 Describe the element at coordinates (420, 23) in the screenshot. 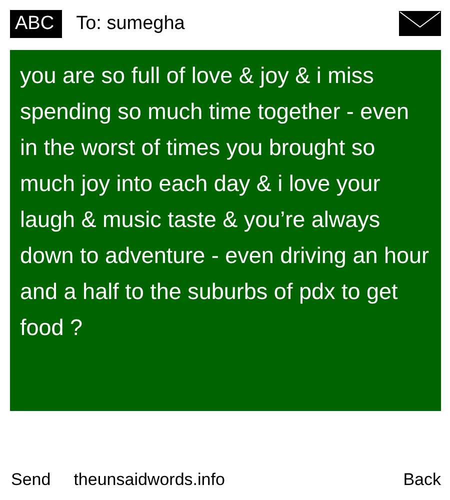

I see `envelope-icon` at that location.